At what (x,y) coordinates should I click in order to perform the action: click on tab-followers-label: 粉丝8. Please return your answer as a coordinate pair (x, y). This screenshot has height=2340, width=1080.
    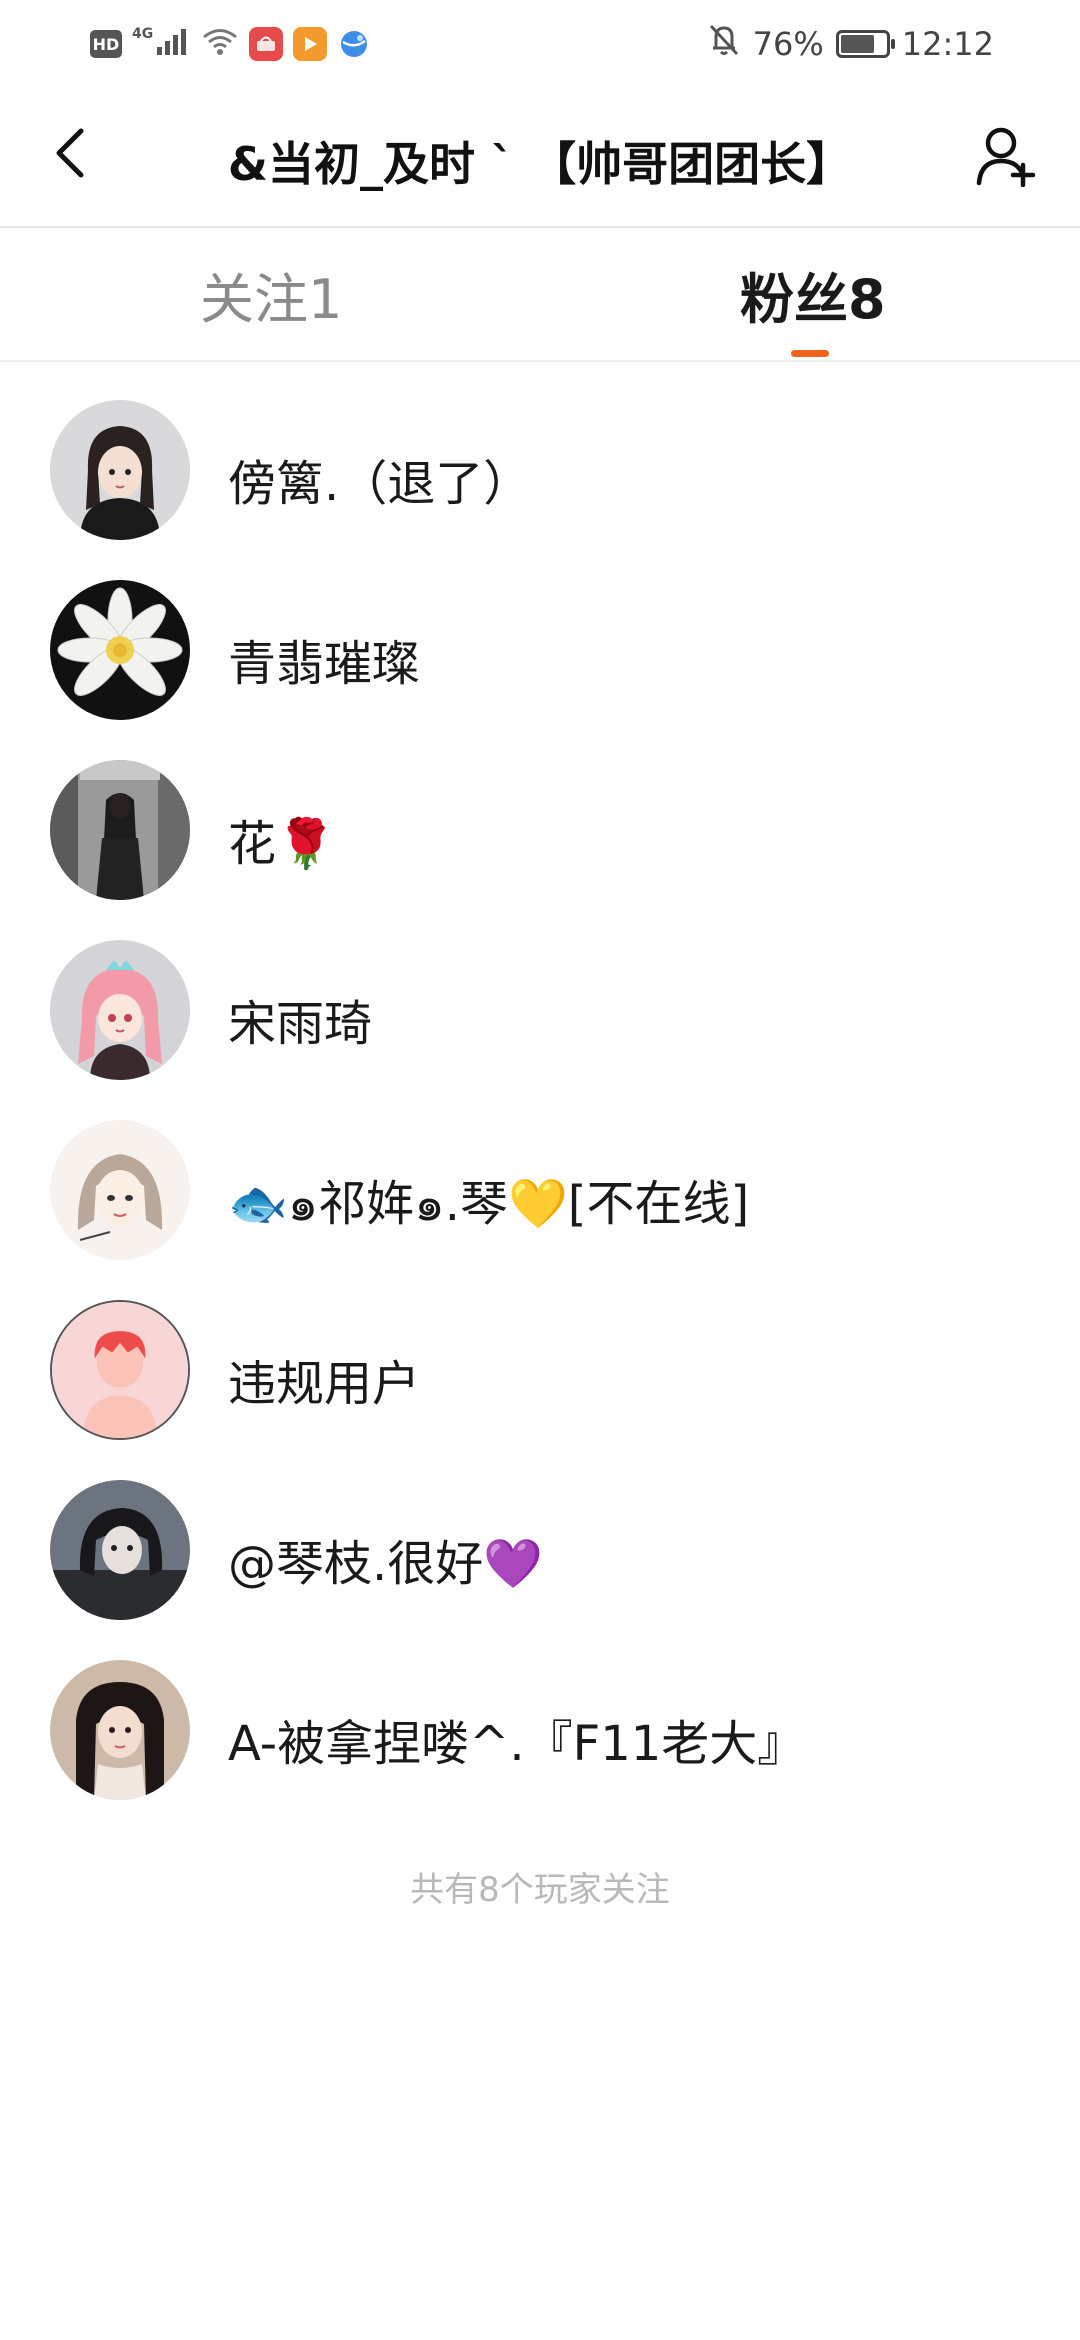
    Looking at the image, I should click on (813, 299).